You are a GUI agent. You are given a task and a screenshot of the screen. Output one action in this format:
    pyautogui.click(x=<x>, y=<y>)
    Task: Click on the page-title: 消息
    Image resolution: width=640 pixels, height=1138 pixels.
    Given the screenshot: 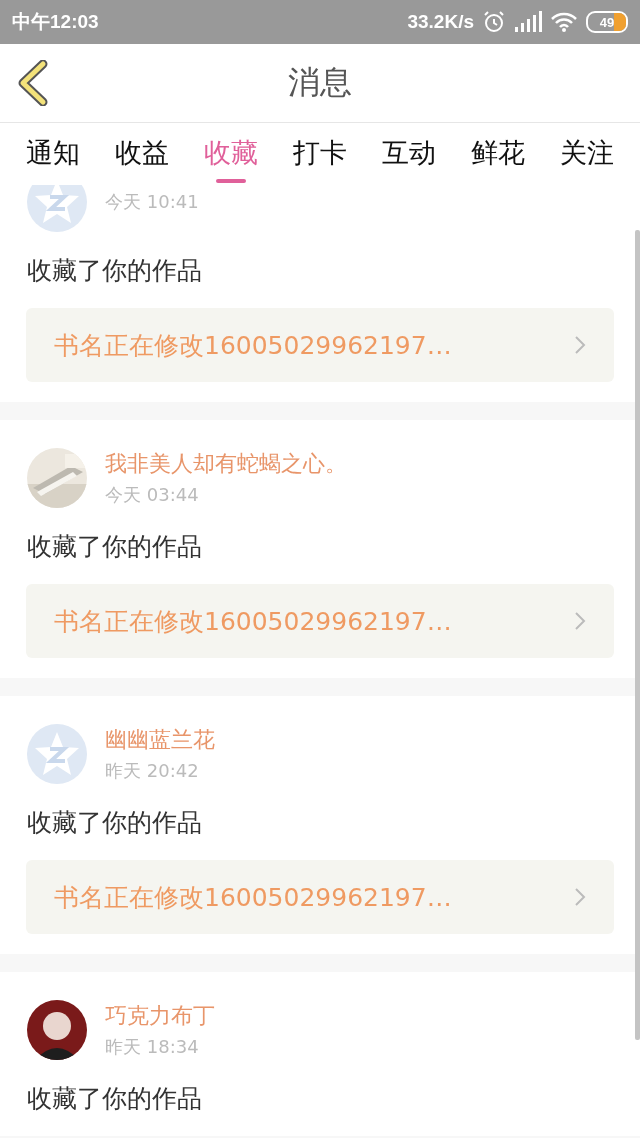 What is the action you would take?
    pyautogui.click(x=320, y=82)
    